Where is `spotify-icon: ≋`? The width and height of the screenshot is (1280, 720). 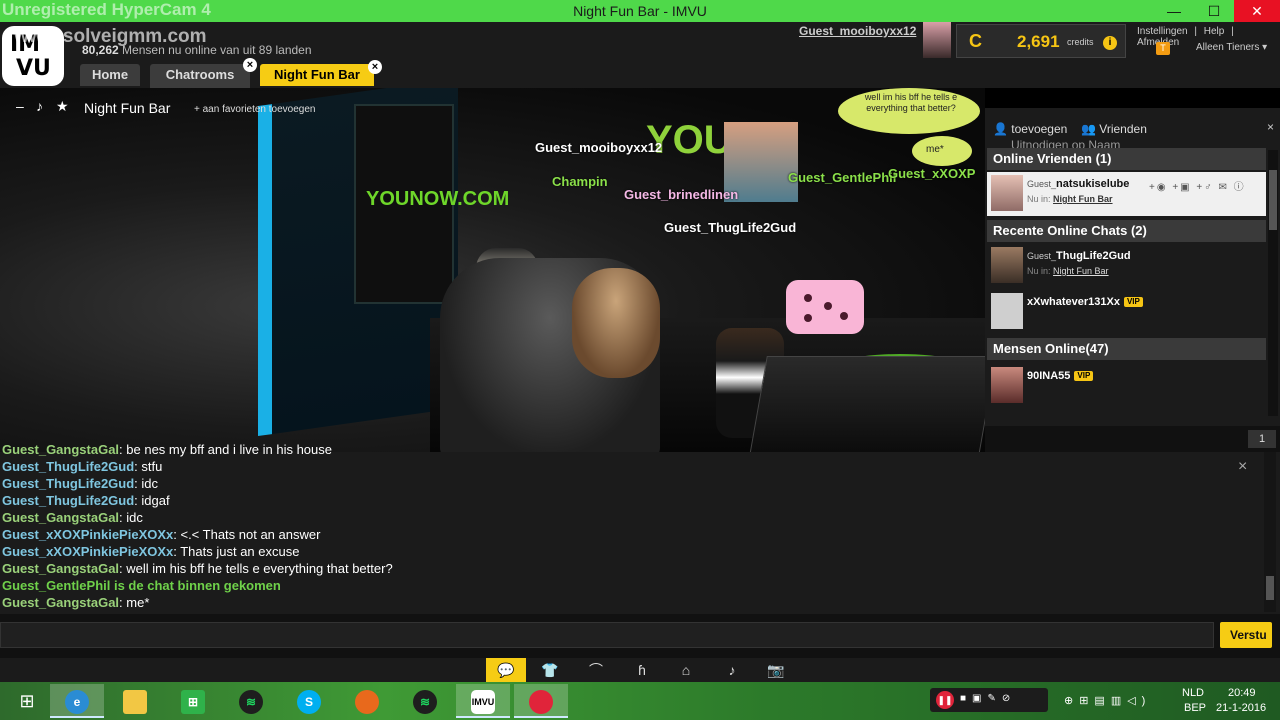
spotify-icon: ≋ is located at coordinates (251, 701).